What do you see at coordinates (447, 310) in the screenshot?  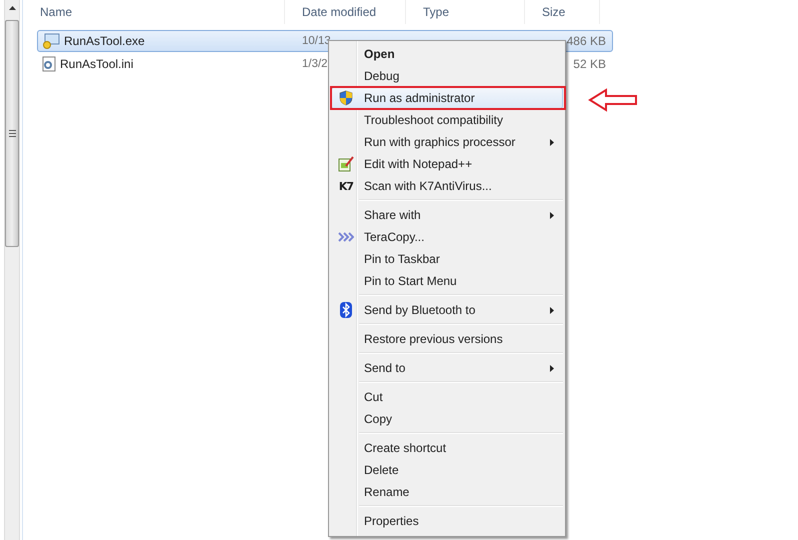 I see `menu-item: Send by Bluetooth to` at bounding box center [447, 310].